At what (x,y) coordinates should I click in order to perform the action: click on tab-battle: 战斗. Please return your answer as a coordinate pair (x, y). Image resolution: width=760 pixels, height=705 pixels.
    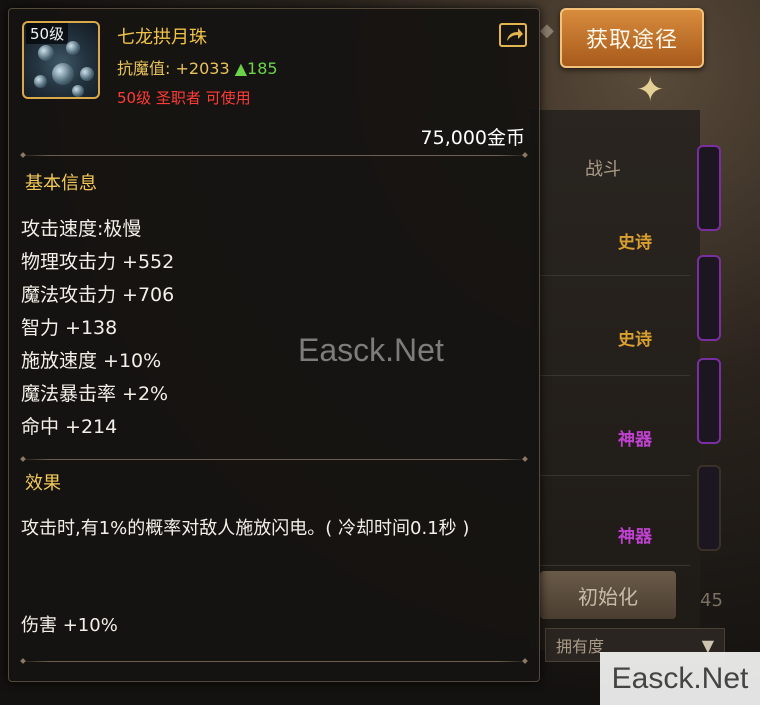
    Looking at the image, I should click on (603, 168).